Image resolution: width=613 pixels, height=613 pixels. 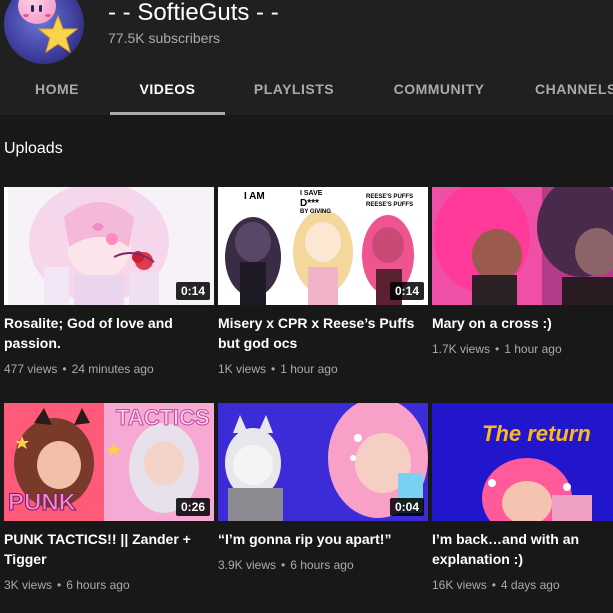 What do you see at coordinates (439, 89) in the screenshot?
I see `tab-community: COMMUNITY` at bounding box center [439, 89].